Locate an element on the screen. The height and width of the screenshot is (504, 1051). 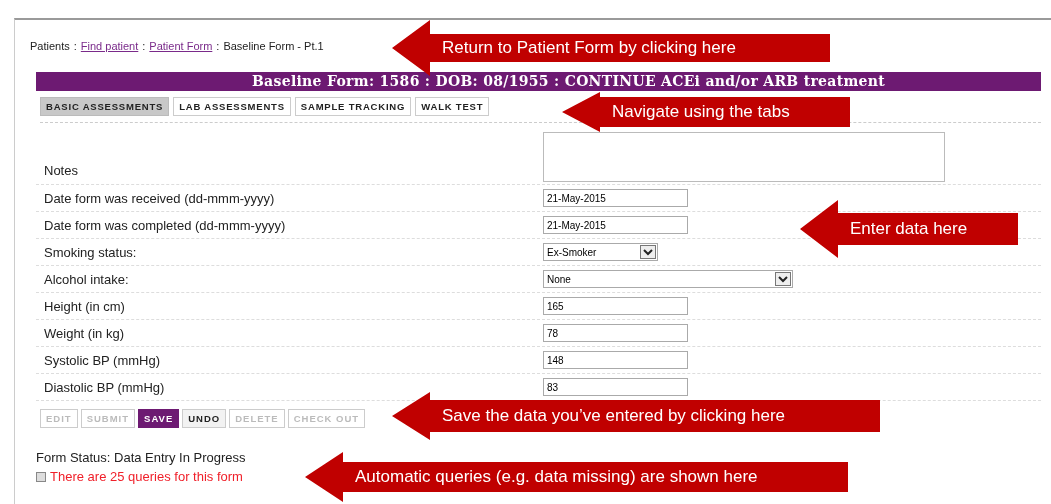
form-button: SAVE is located at coordinates (159, 418).